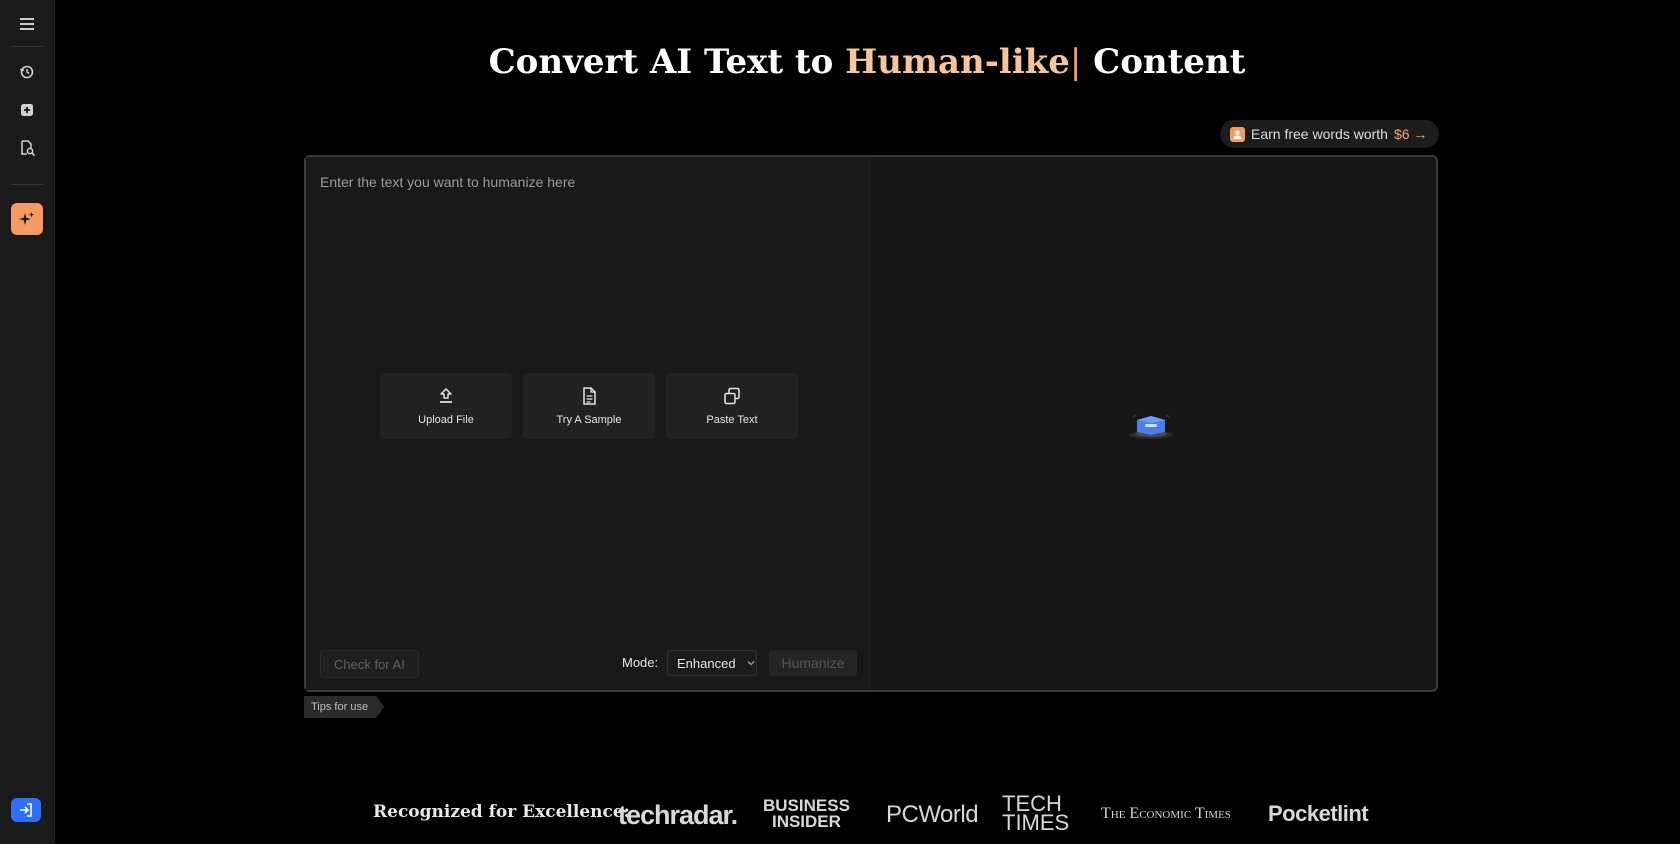 The height and width of the screenshot is (844, 1680). I want to click on earn-amount: $6 →, so click(1410, 134).